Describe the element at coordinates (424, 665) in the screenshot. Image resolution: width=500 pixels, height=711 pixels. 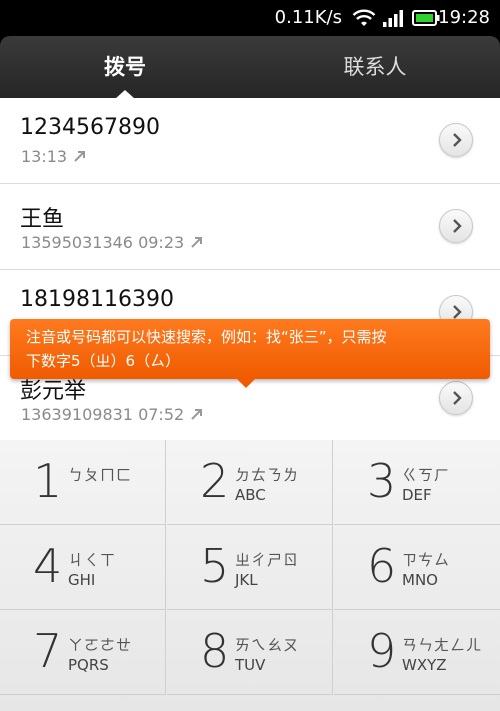
I see `key-letters: WXYZ` at that location.